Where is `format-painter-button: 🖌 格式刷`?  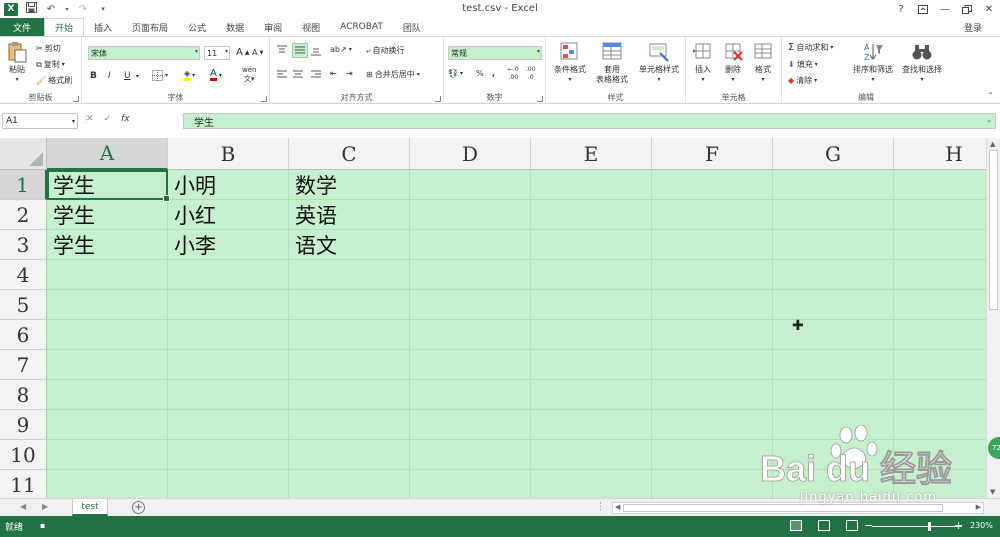
format-painter-button: 🖌 格式刷 is located at coordinates (54, 80).